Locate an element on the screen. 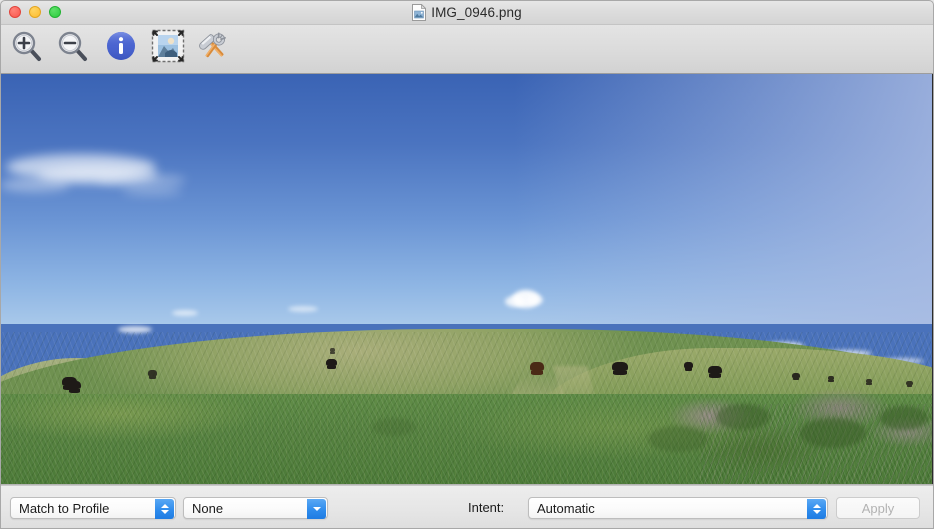 The image size is (934, 529). tools-button is located at coordinates (214, 48).